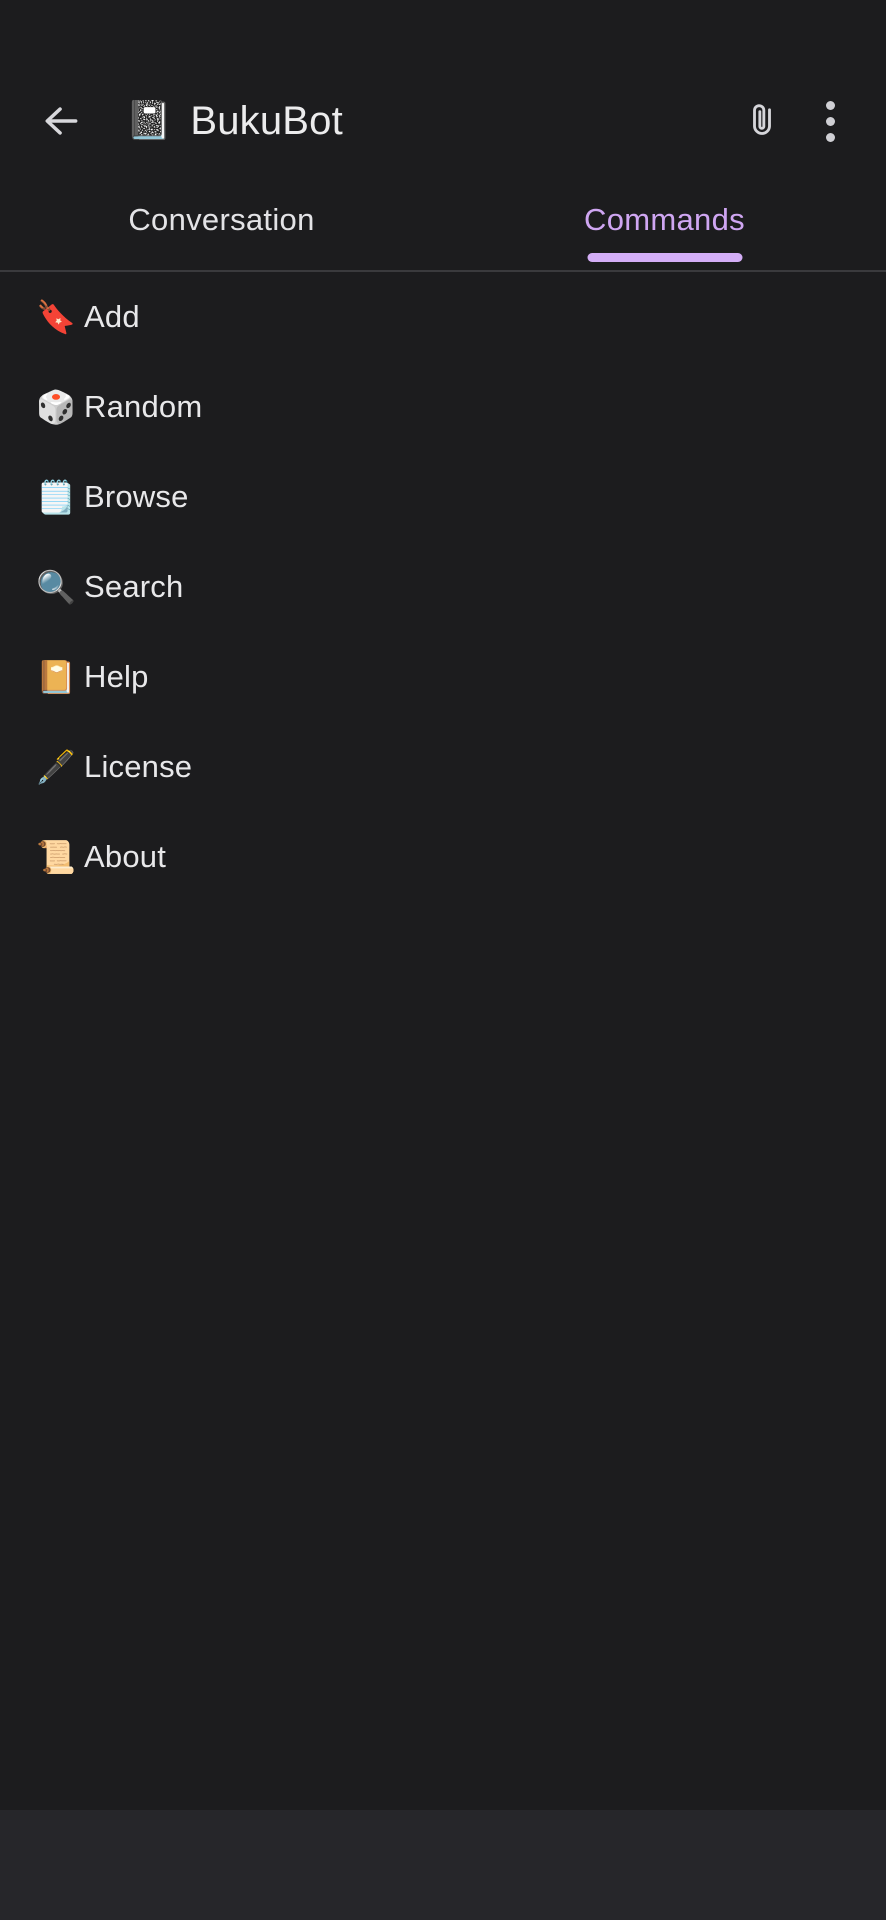 This screenshot has height=1920, width=886. I want to click on arrow-left-icon, so click(61, 121).